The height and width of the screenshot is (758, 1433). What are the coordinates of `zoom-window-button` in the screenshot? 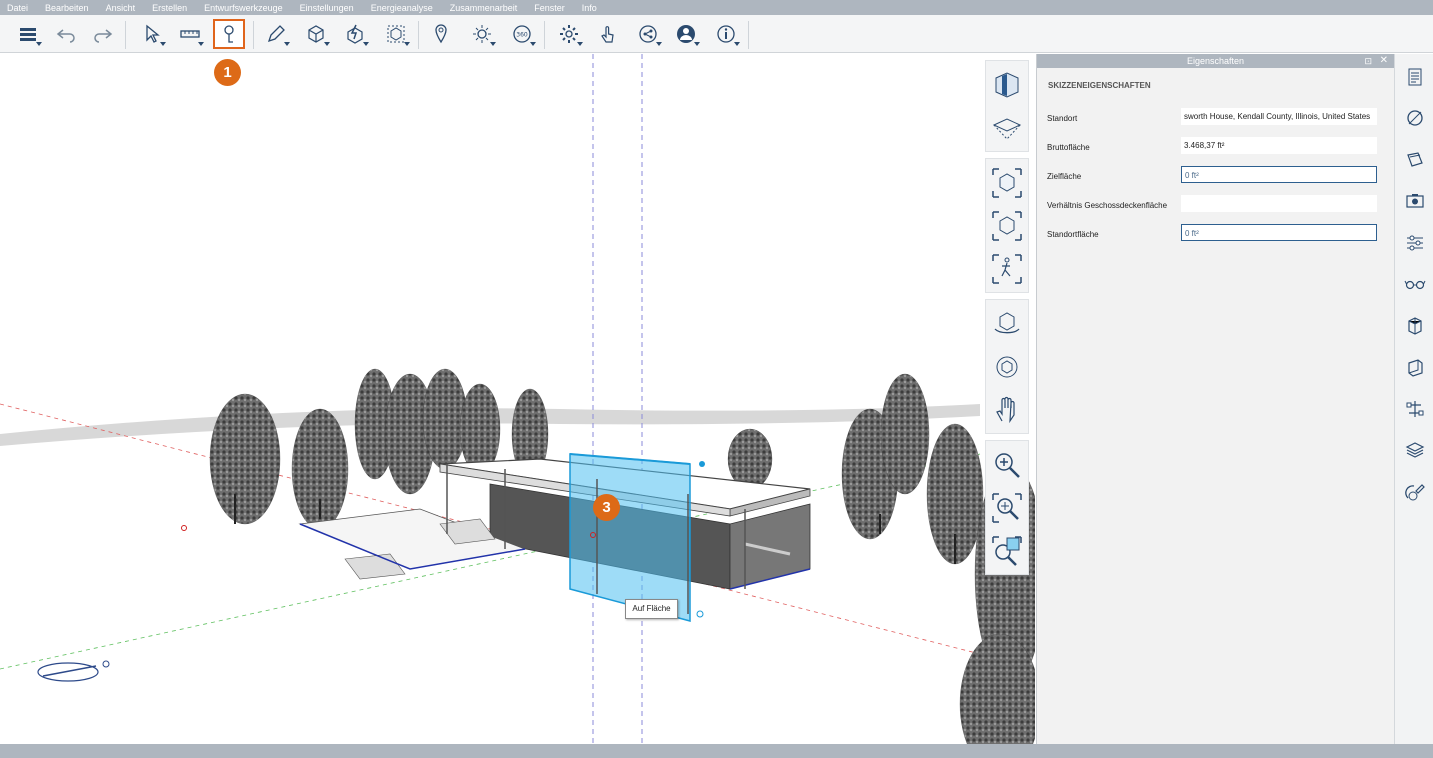 It's located at (1007, 507).